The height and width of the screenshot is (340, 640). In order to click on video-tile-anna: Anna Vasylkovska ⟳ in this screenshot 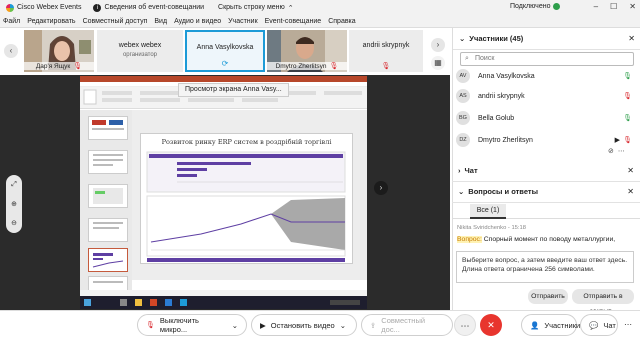, I will do `click(225, 51)`.